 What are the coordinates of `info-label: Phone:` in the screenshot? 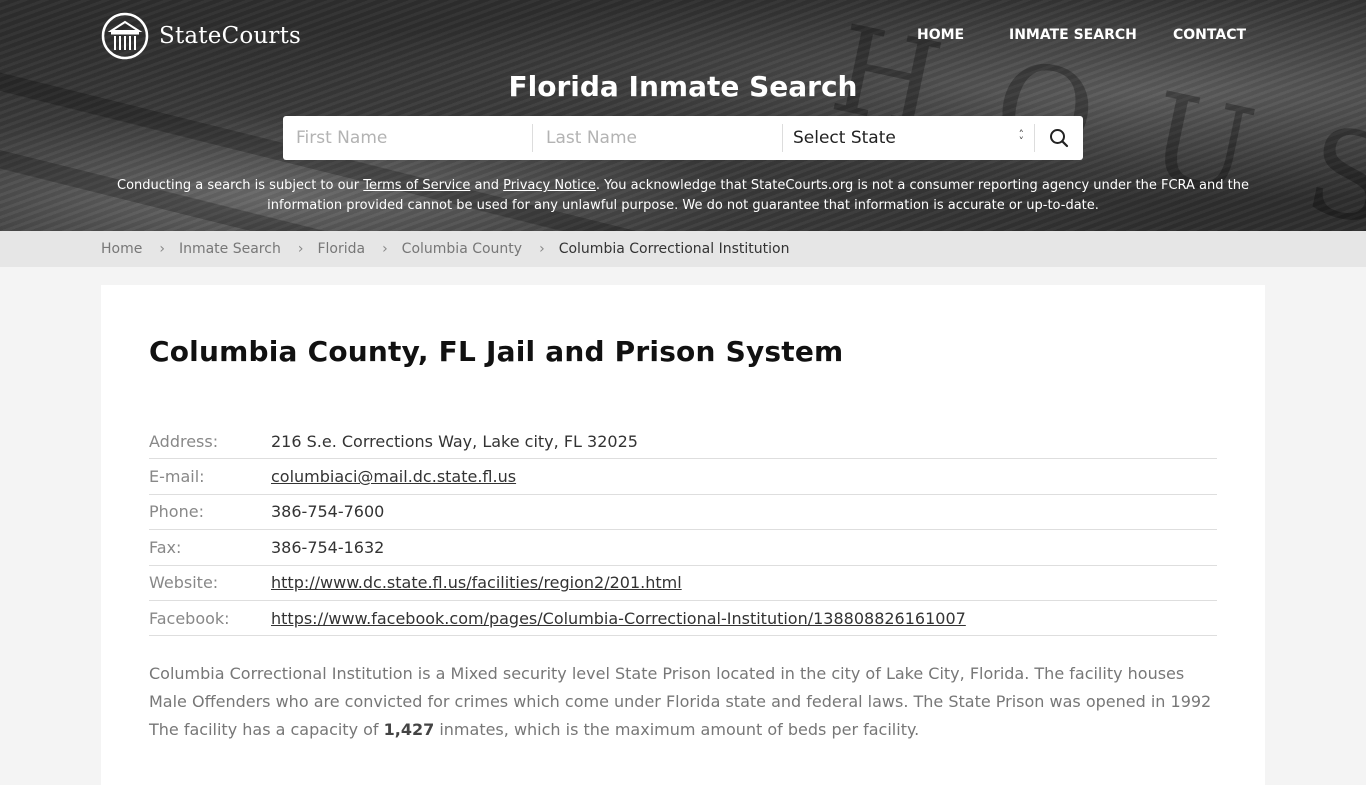 It's located at (176, 512).